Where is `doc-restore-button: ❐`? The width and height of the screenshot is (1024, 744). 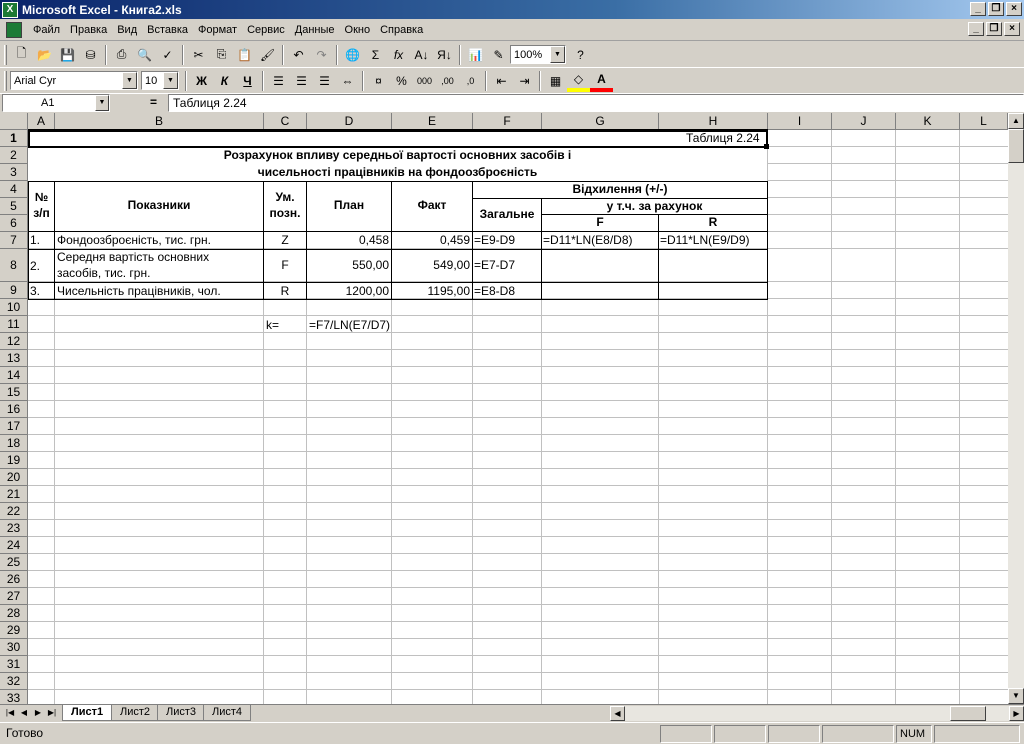
doc-restore-button: ❐ is located at coordinates (994, 29).